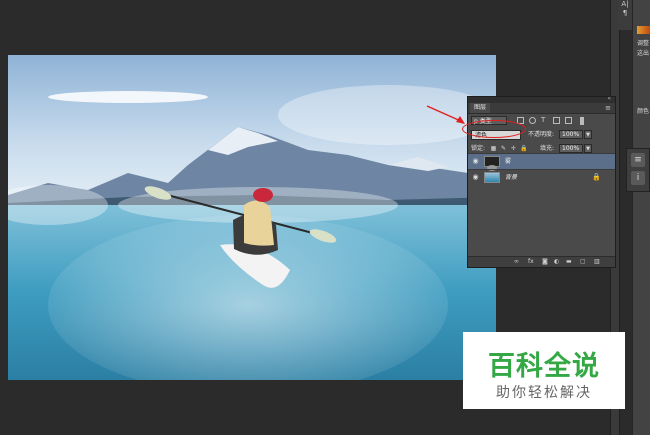 This screenshot has height=435, width=650. What do you see at coordinates (541, 134) in the screenshot?
I see `opacity-label: 不透明度:` at bounding box center [541, 134].